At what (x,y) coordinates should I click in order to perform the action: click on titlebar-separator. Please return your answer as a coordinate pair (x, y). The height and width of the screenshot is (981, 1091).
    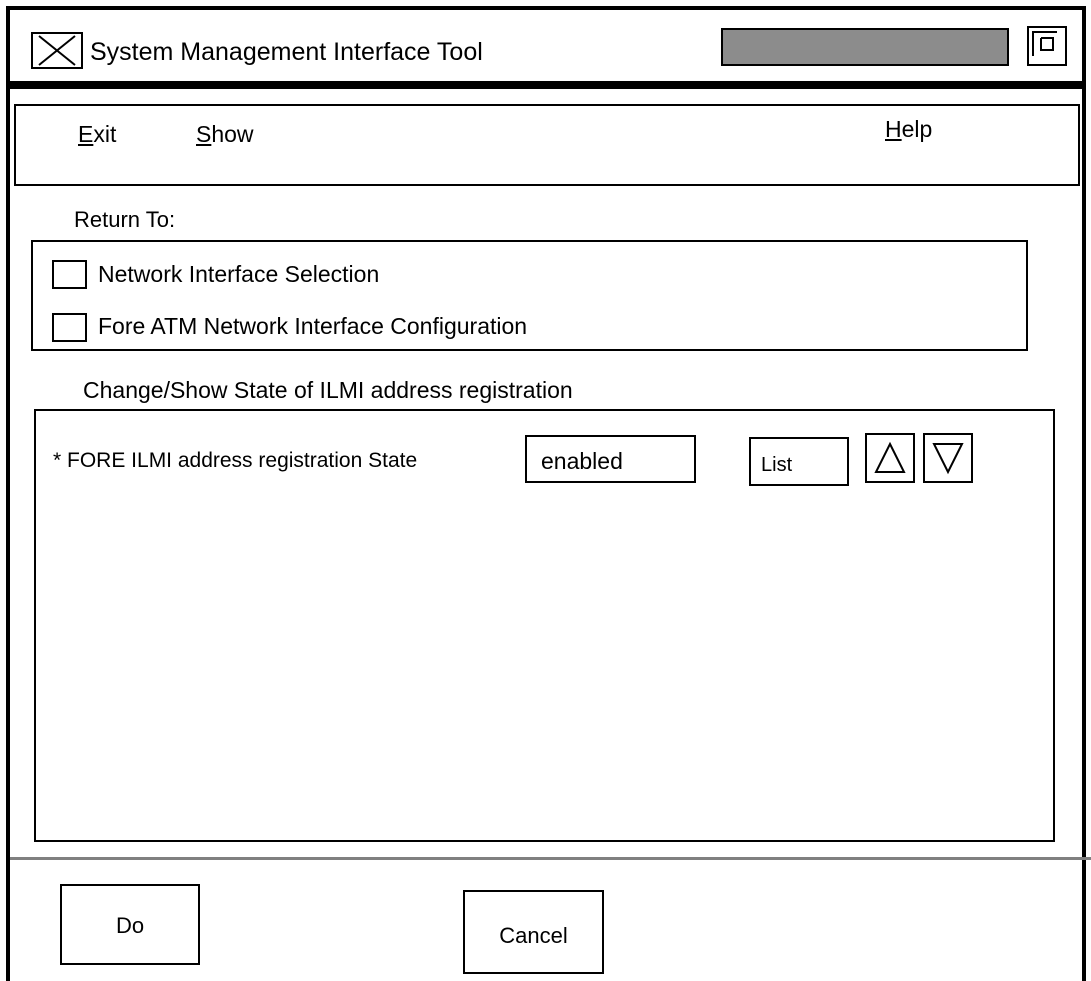
    Looking at the image, I should click on (546, 85).